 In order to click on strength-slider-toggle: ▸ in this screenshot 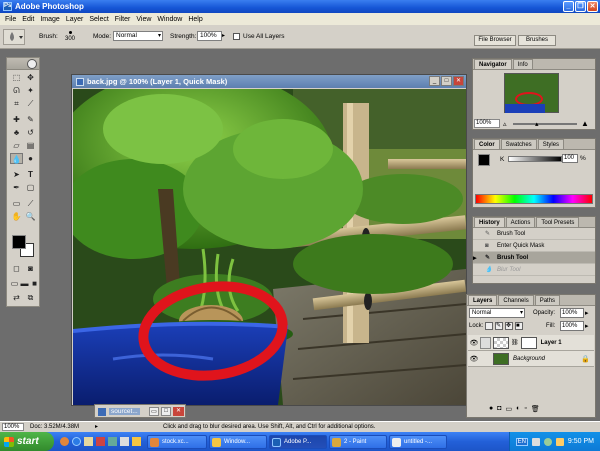, I will do `click(225, 36)`.